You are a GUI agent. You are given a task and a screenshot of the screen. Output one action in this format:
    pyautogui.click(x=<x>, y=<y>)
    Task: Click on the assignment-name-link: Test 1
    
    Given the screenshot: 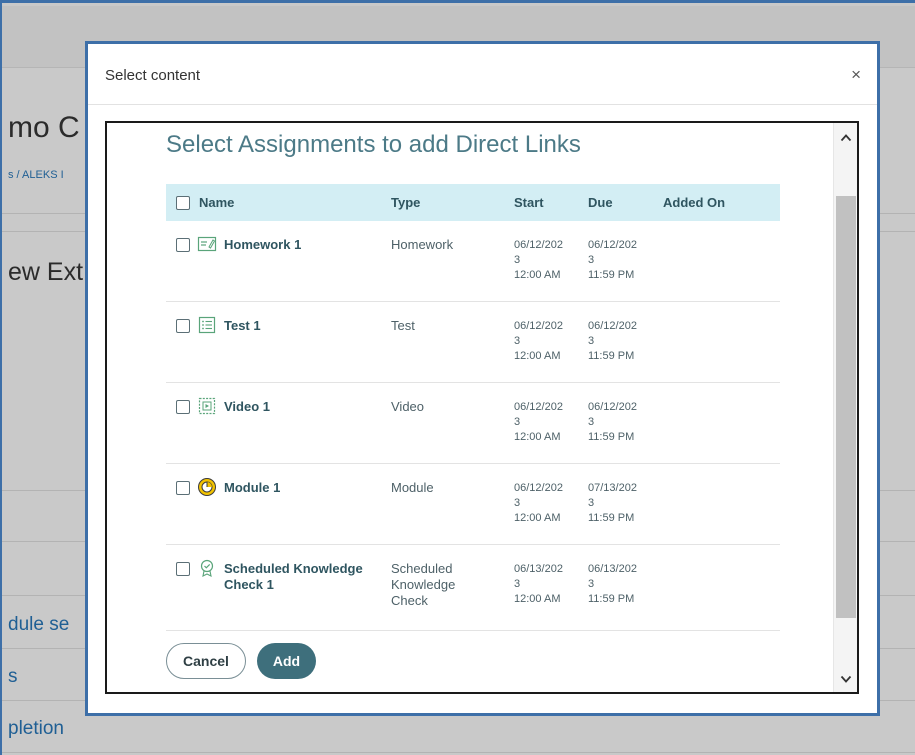 What is the action you would take?
    pyautogui.click(x=299, y=326)
    